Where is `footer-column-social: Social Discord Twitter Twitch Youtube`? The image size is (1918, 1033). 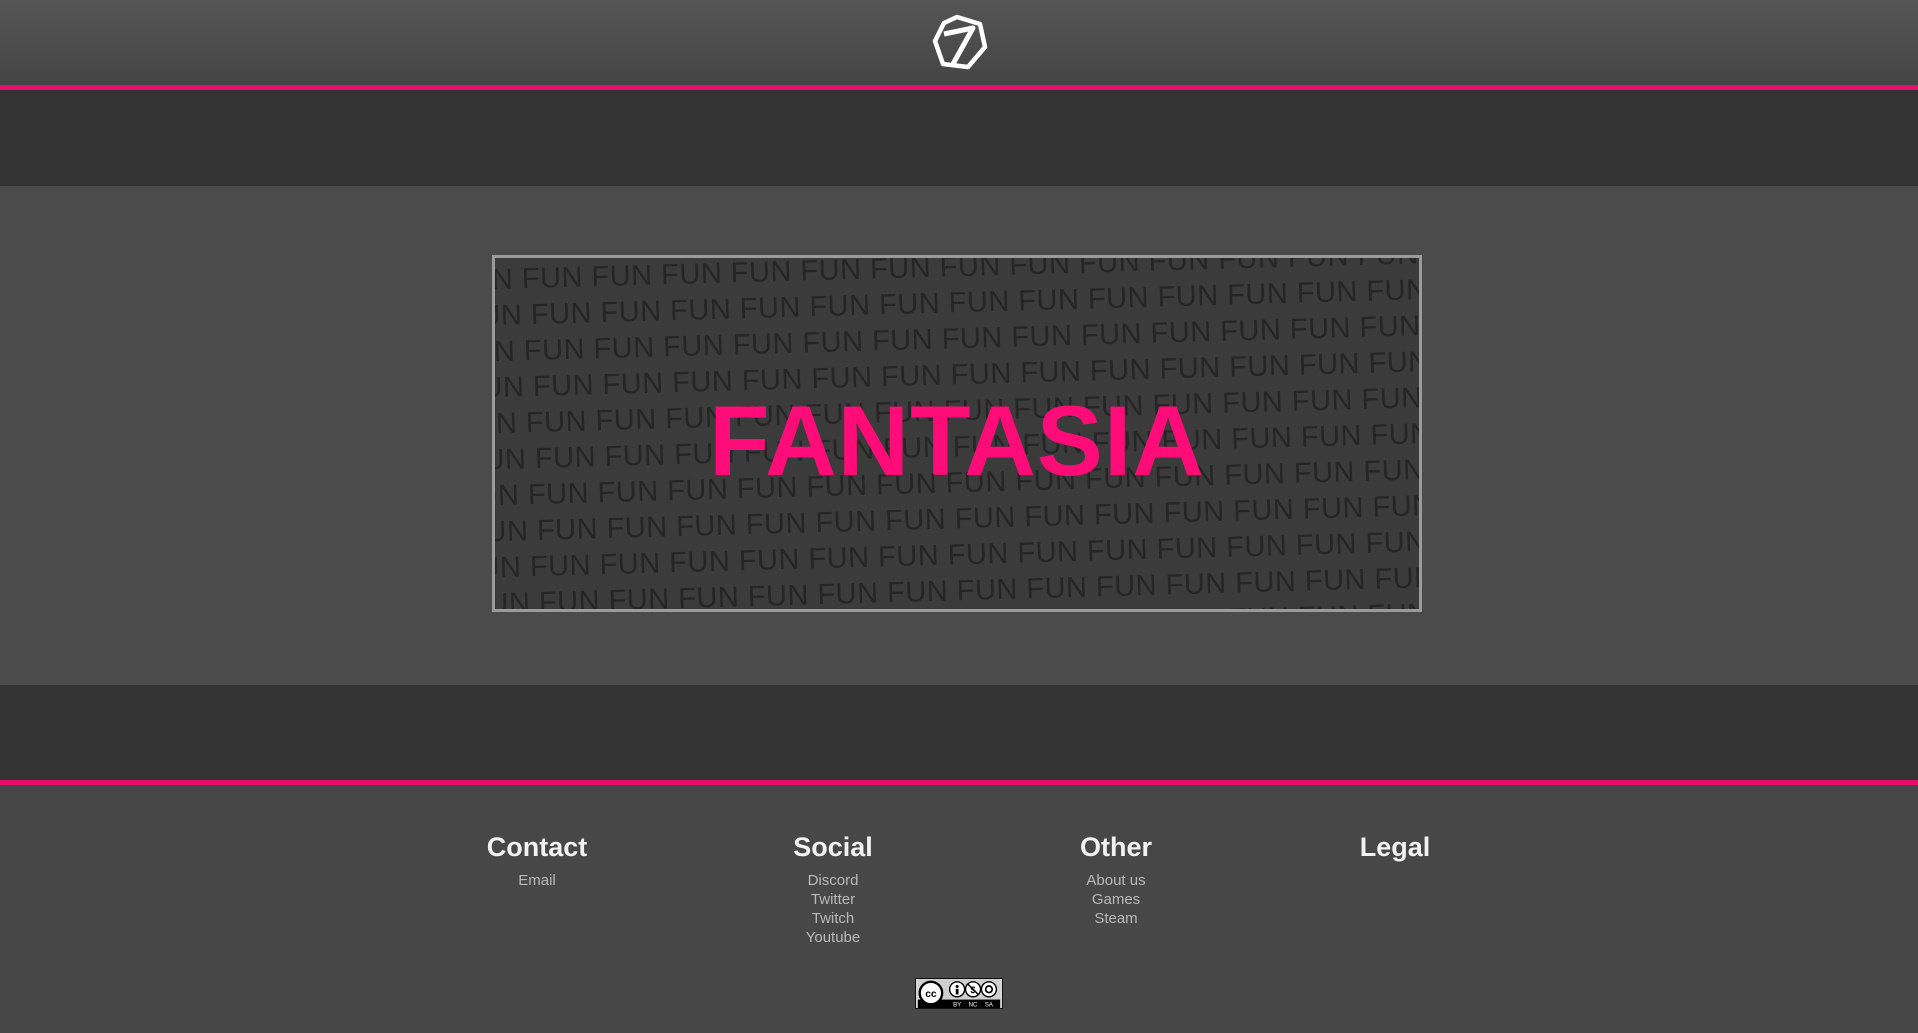
footer-column-social: Social Discord Twitter Twitch Youtube is located at coordinates (833, 888).